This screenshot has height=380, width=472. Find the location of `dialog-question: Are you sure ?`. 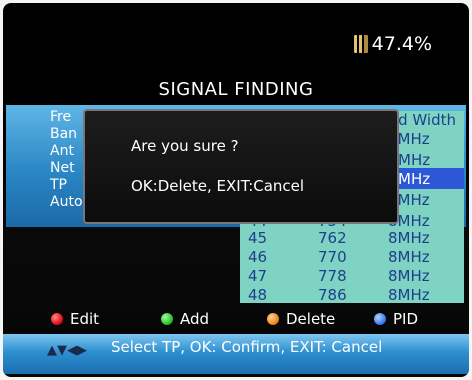

dialog-question: Are you sure ? is located at coordinates (185, 146).